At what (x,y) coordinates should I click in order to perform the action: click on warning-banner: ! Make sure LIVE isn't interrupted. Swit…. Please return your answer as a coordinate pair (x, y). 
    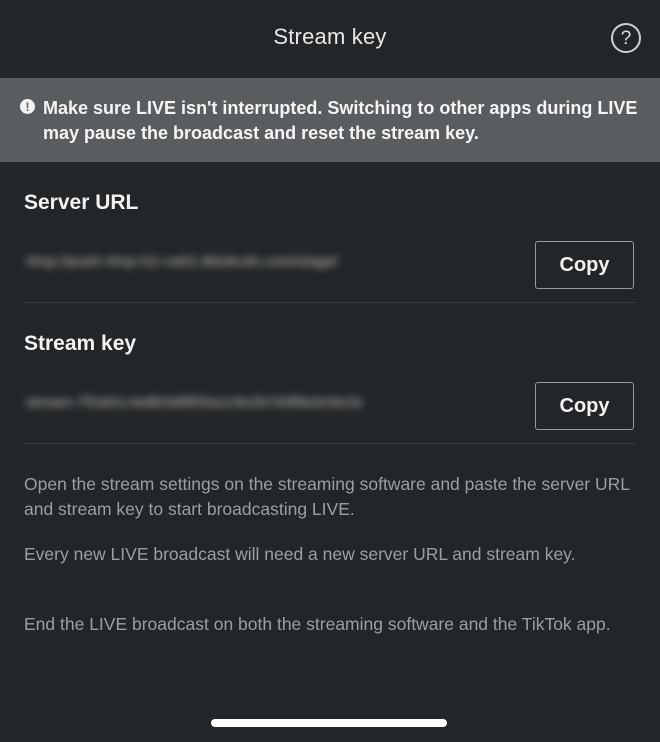
    Looking at the image, I should click on (330, 120).